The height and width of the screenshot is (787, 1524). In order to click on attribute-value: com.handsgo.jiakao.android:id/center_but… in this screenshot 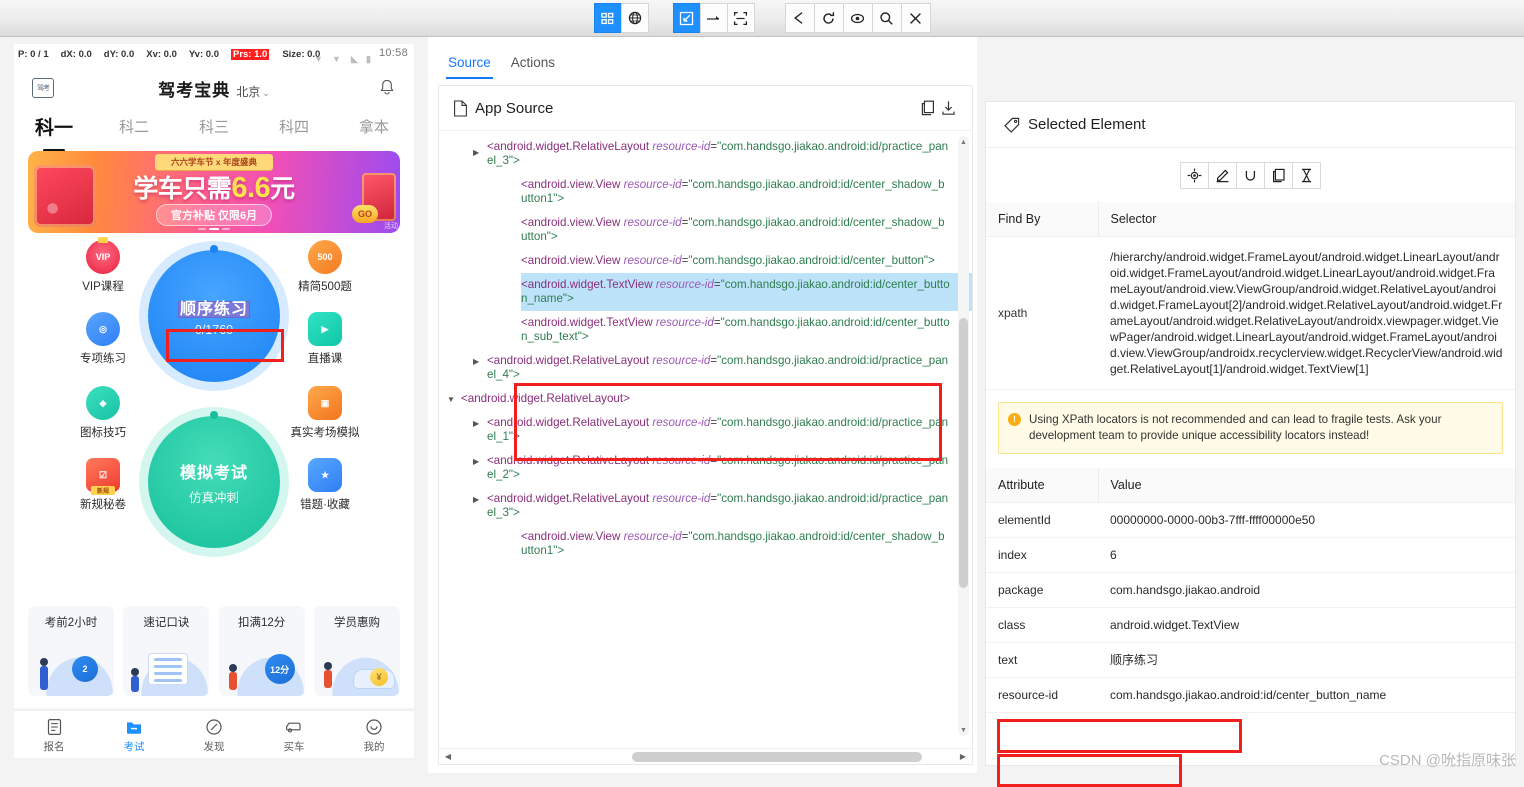, I will do `click(1306, 695)`.